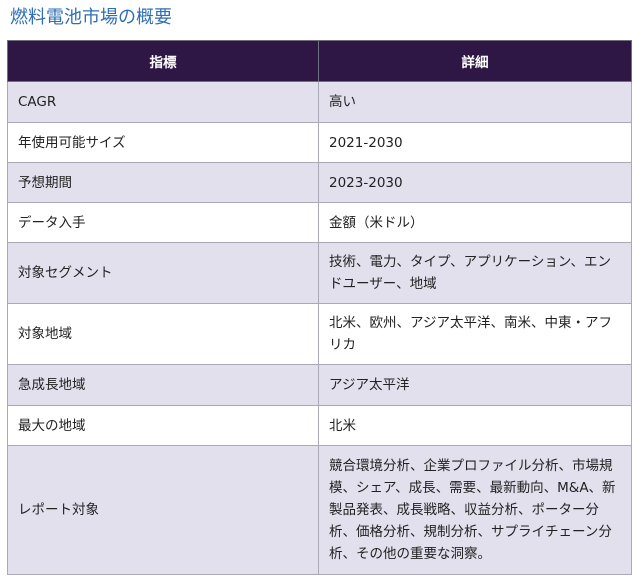  Describe the element at coordinates (475, 182) in the screenshot. I see `row-value: 2023-2030` at that location.